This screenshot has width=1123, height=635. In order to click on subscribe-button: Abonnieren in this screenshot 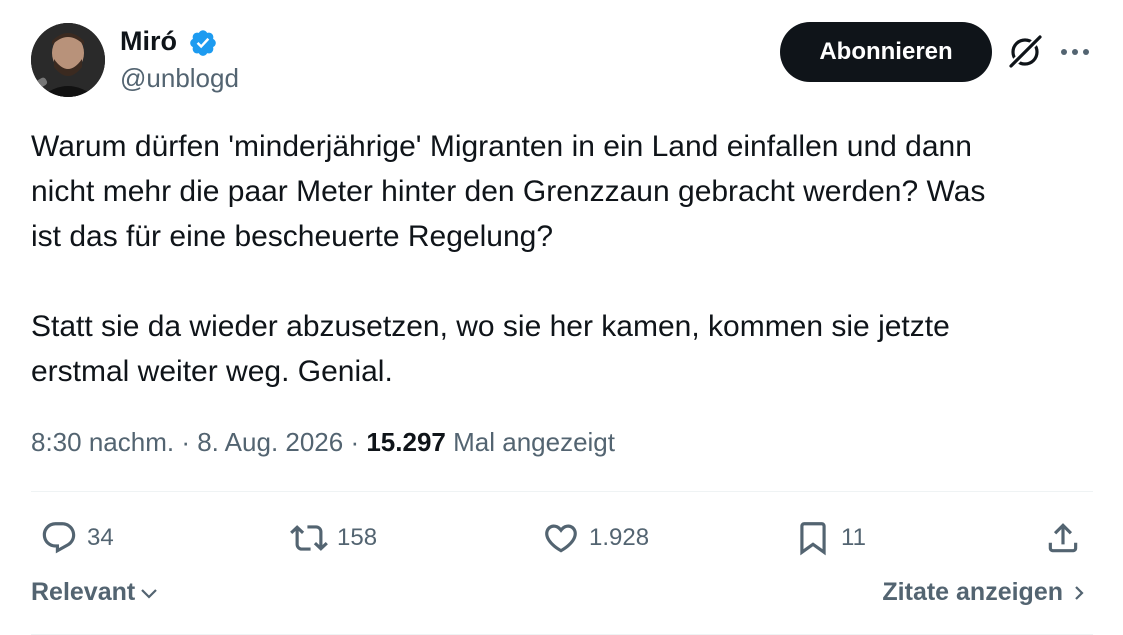, I will do `click(886, 52)`.